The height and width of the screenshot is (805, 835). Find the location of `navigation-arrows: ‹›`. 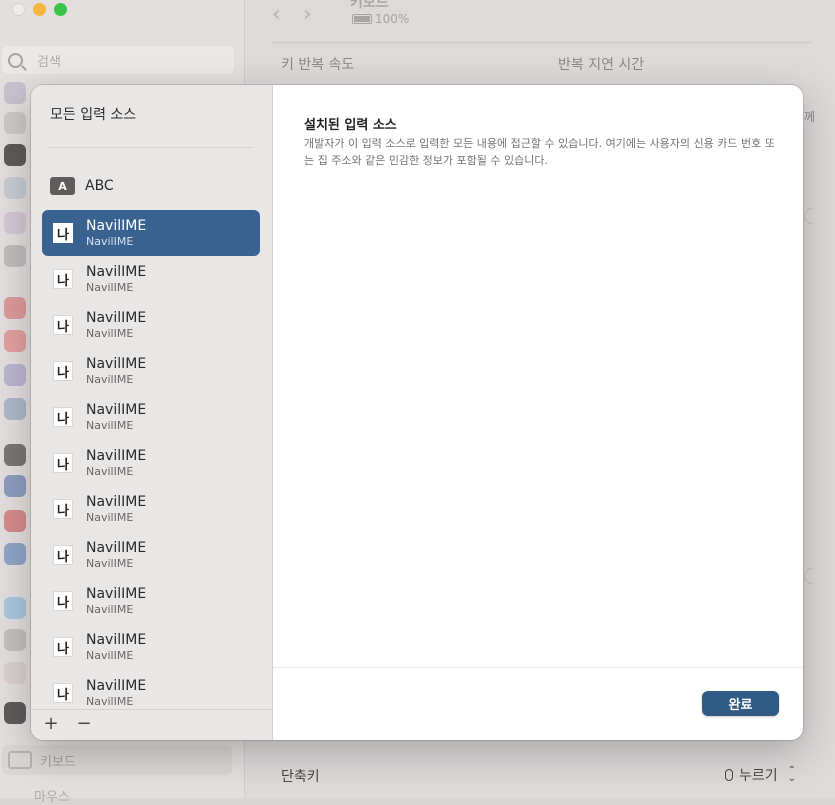

navigation-arrows: ‹› is located at coordinates (303, 14).